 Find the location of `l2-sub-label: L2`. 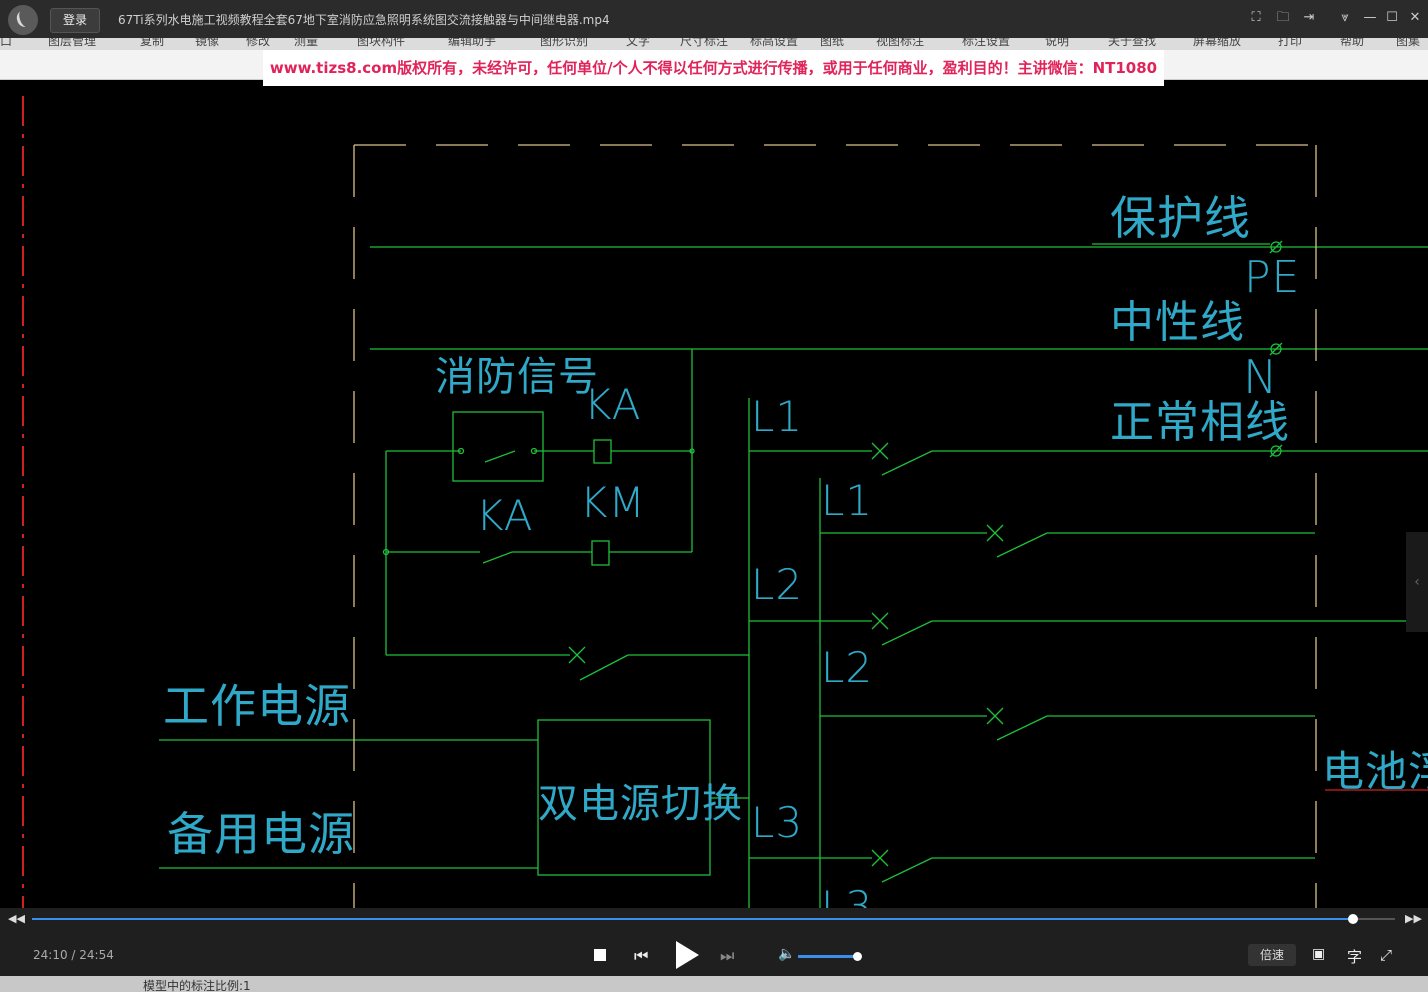

l2-sub-label: L2 is located at coordinates (847, 667).